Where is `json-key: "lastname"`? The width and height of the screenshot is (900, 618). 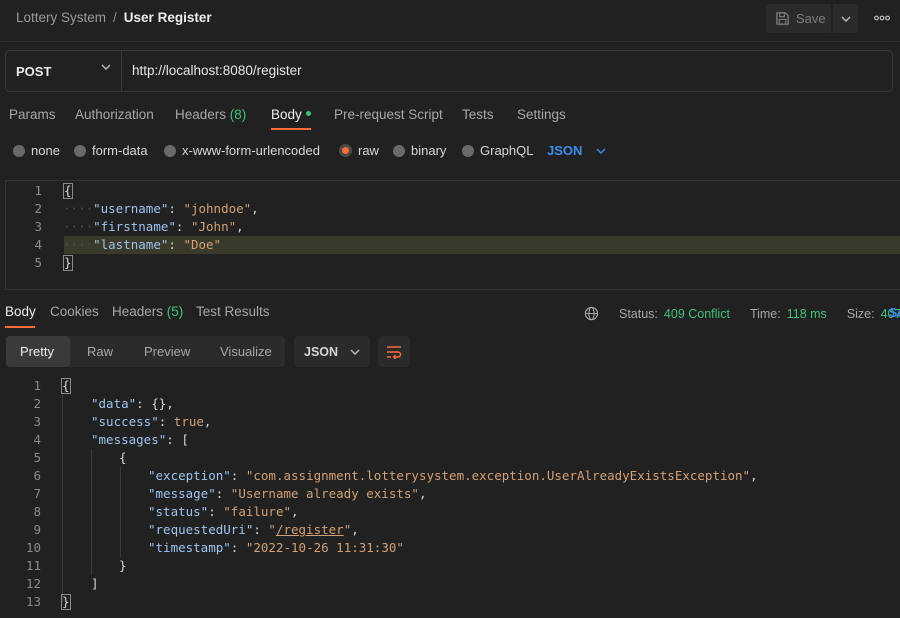
json-key: "lastname" is located at coordinates (131, 244).